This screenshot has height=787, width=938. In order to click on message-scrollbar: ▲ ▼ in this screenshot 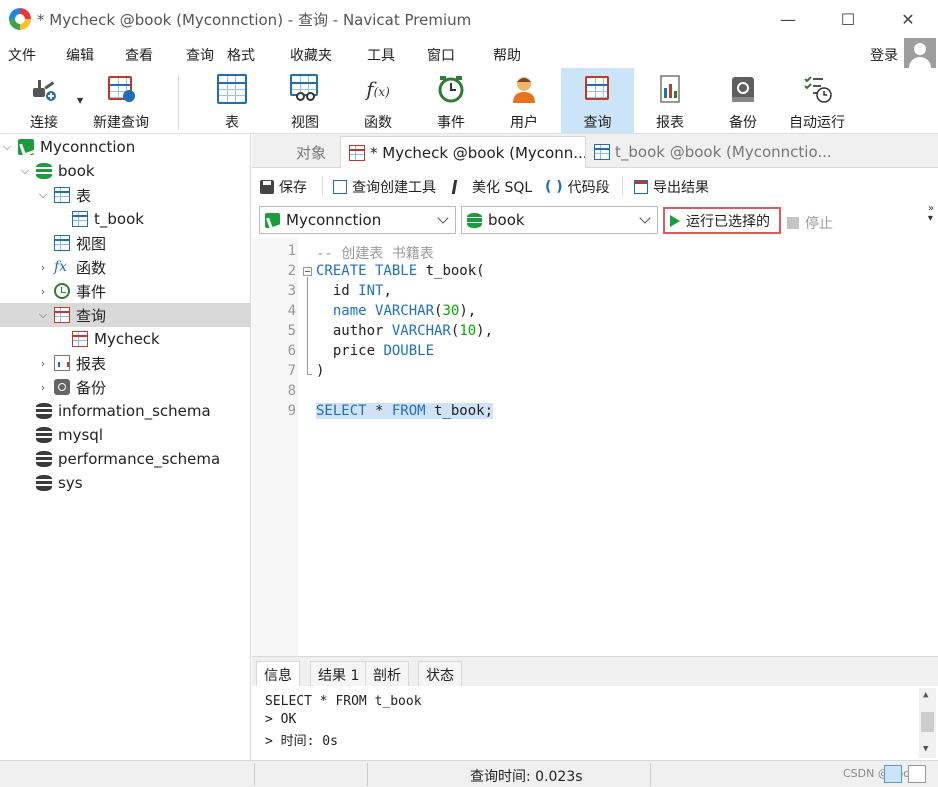, I will do `click(927, 723)`.